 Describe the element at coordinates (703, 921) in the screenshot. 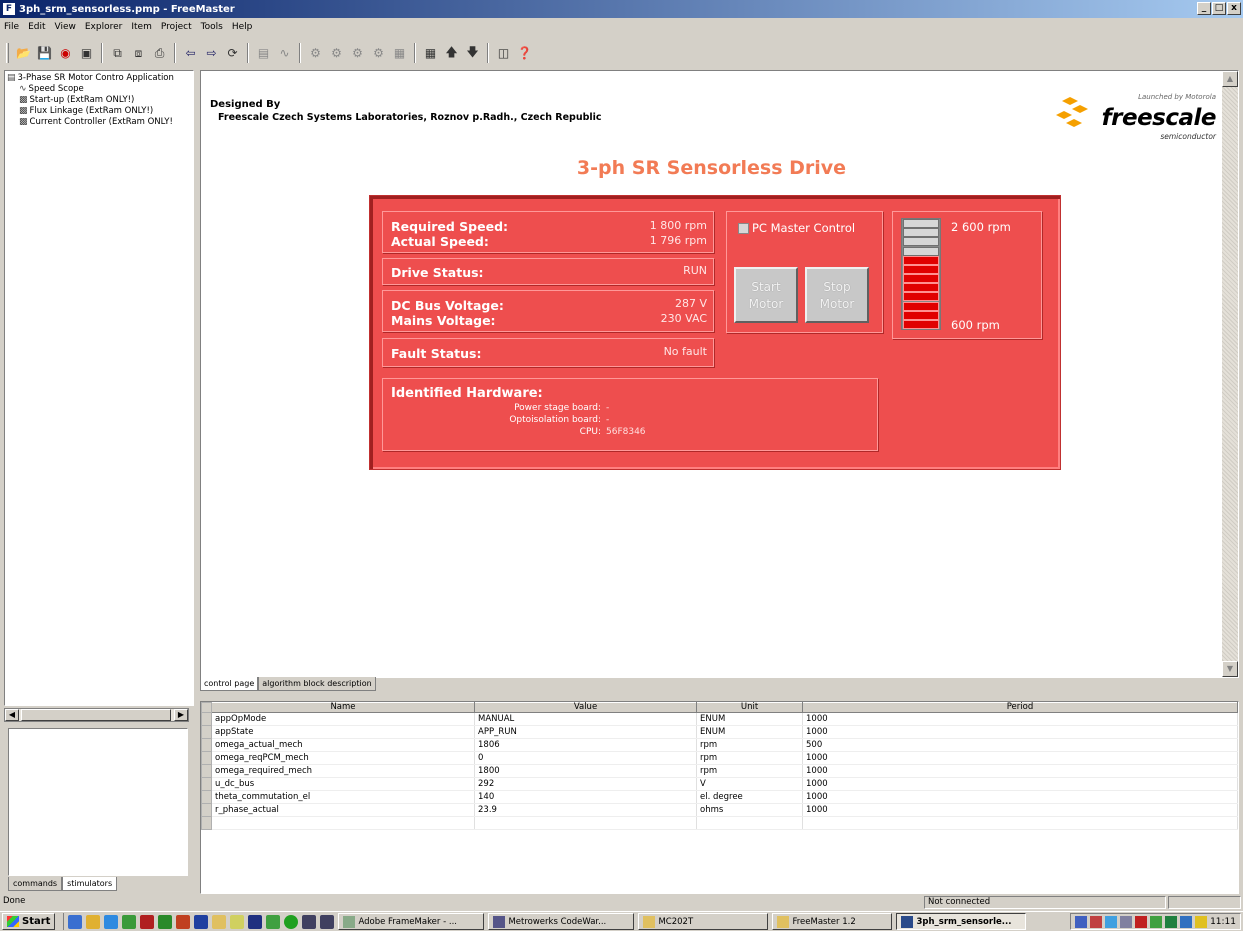

I see `task-mc202t: MC202T` at that location.